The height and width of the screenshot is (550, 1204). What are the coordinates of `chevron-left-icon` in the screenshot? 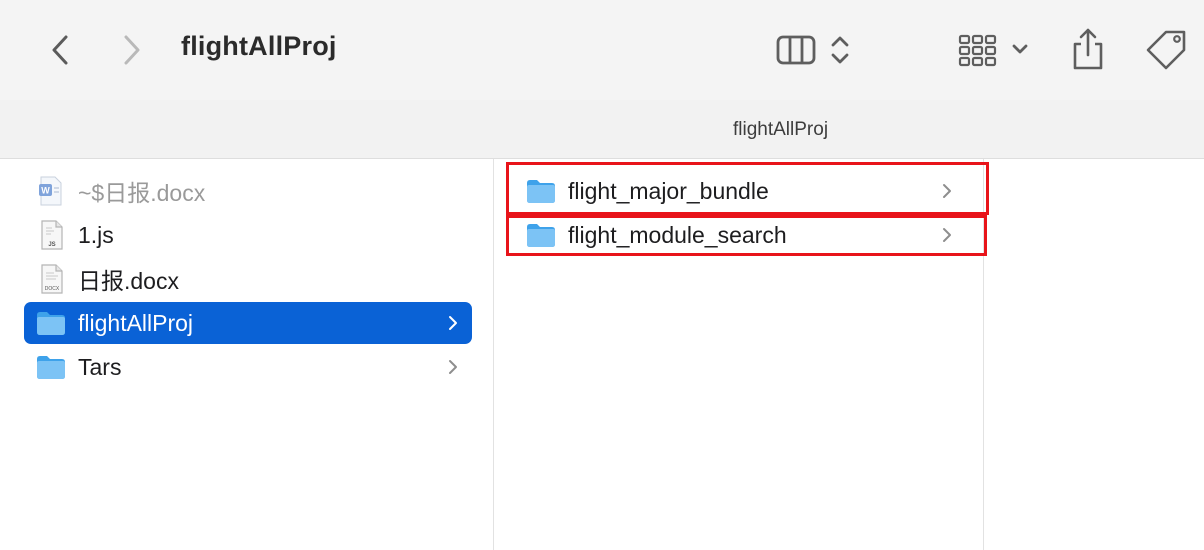 It's located at (60, 50).